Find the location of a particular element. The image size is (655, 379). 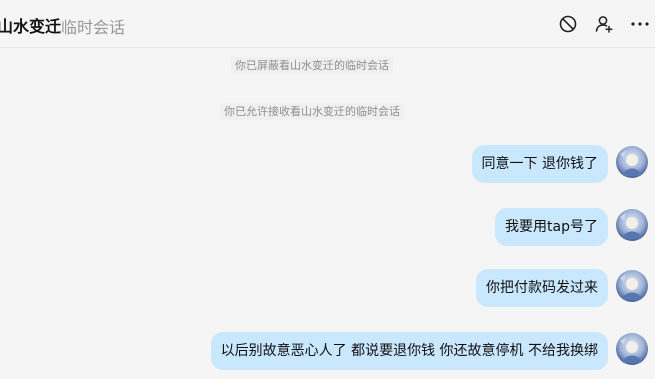

block-icon is located at coordinates (568, 24).